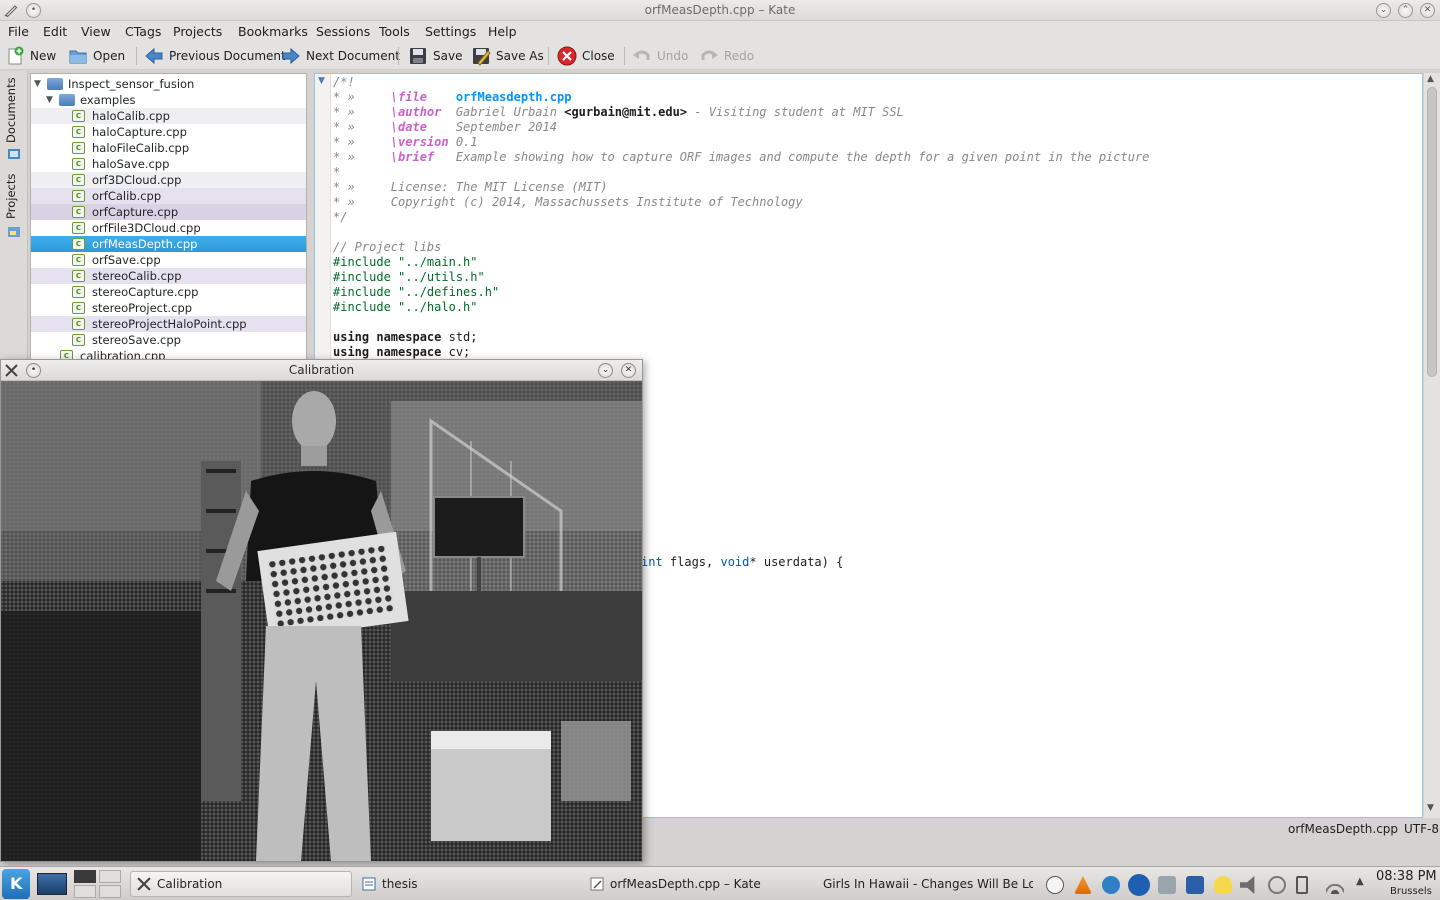  I want to click on network-manager-icon, so click(1195, 885).